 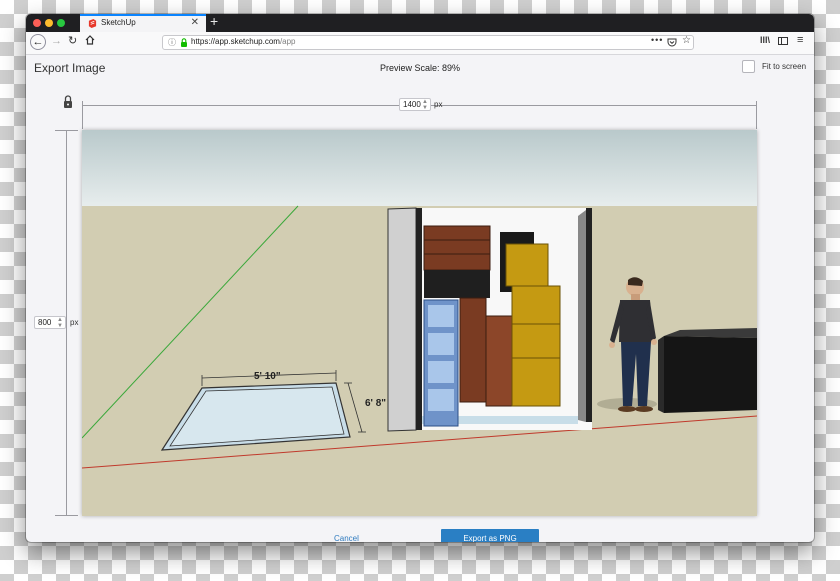 What do you see at coordinates (143, 23) in the screenshot?
I see `browser-tab: SketchUp ✕` at bounding box center [143, 23].